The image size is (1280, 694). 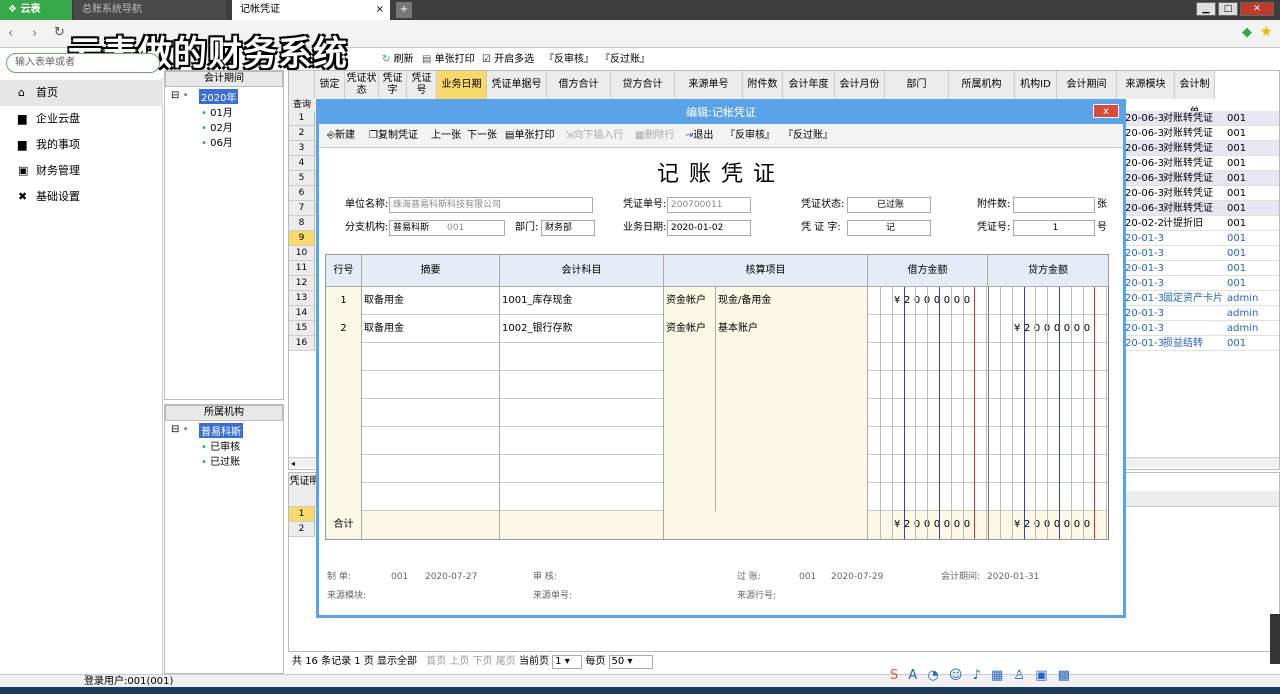 I want to click on cell-item: 现金/备用金, so click(x=792, y=301).